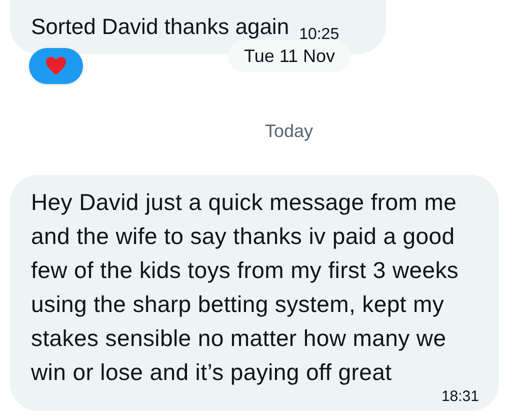 The image size is (506, 417). I want to click on heart-icon, so click(56, 66).